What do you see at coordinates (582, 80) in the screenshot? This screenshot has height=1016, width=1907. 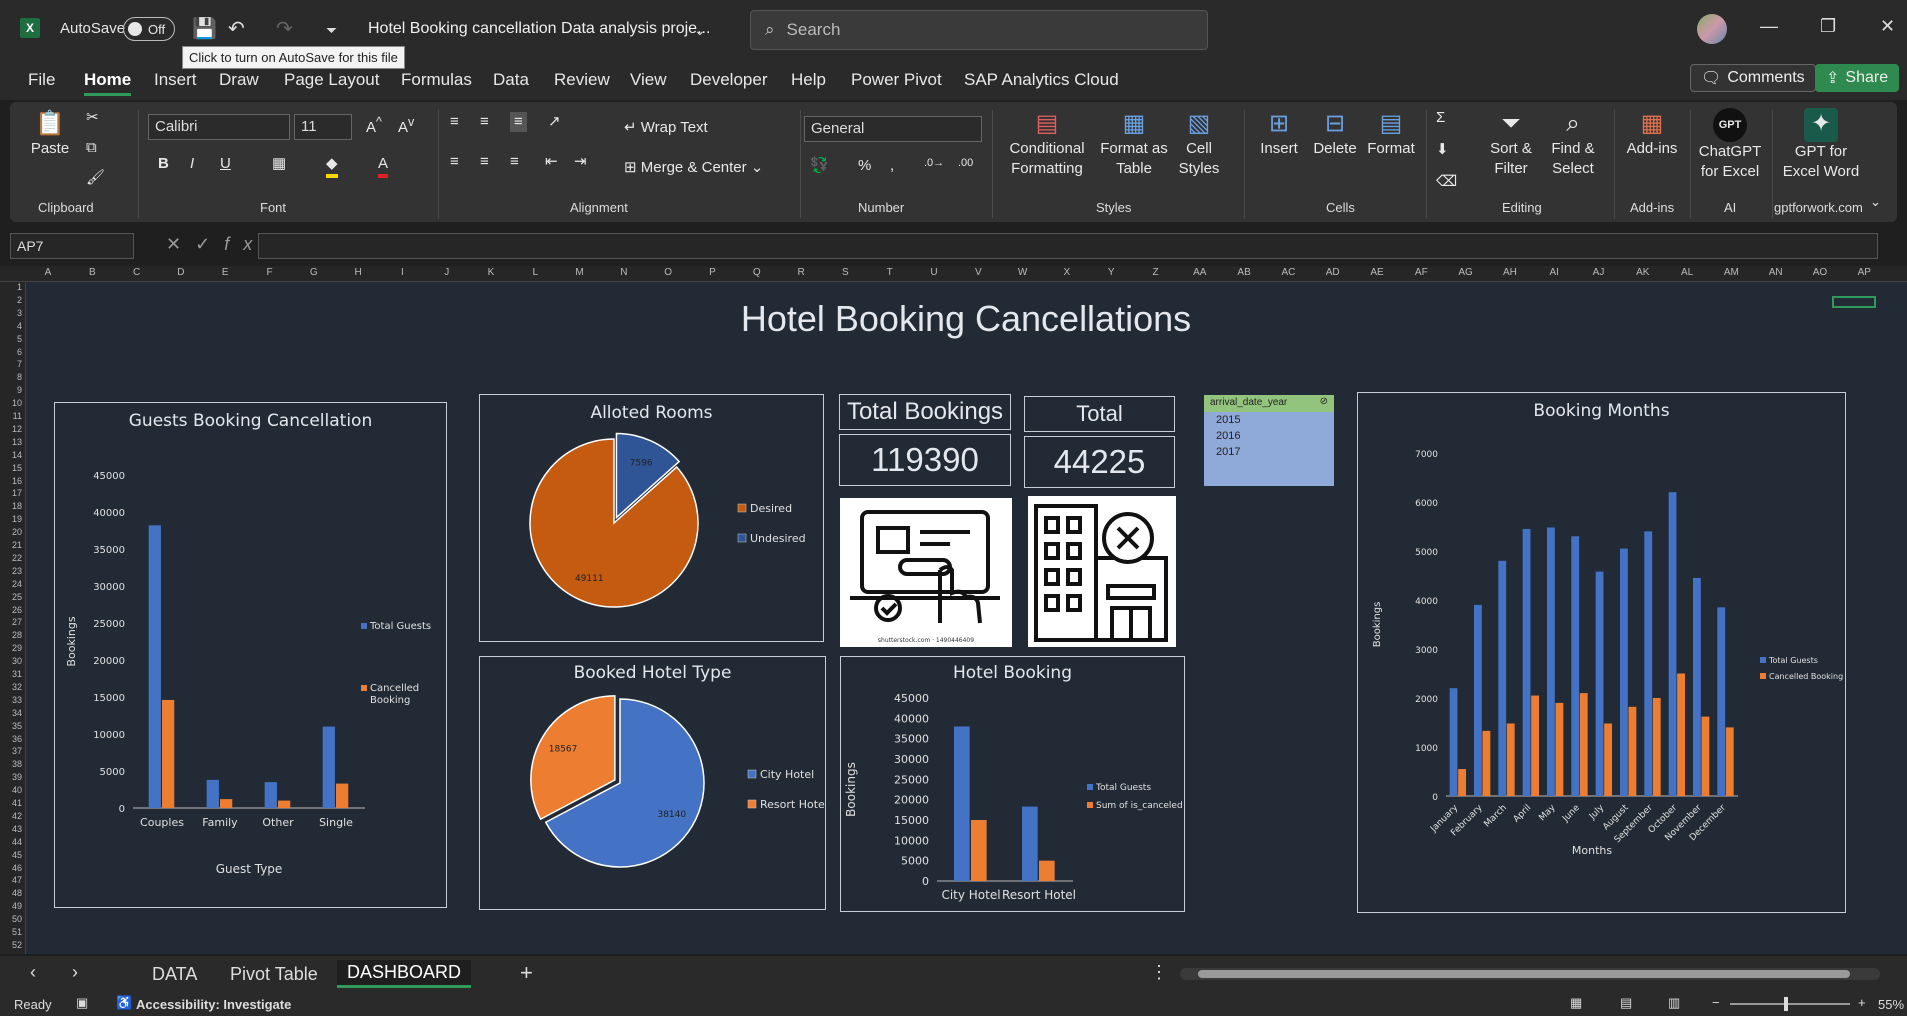 I see `tab-review: Review` at bounding box center [582, 80].